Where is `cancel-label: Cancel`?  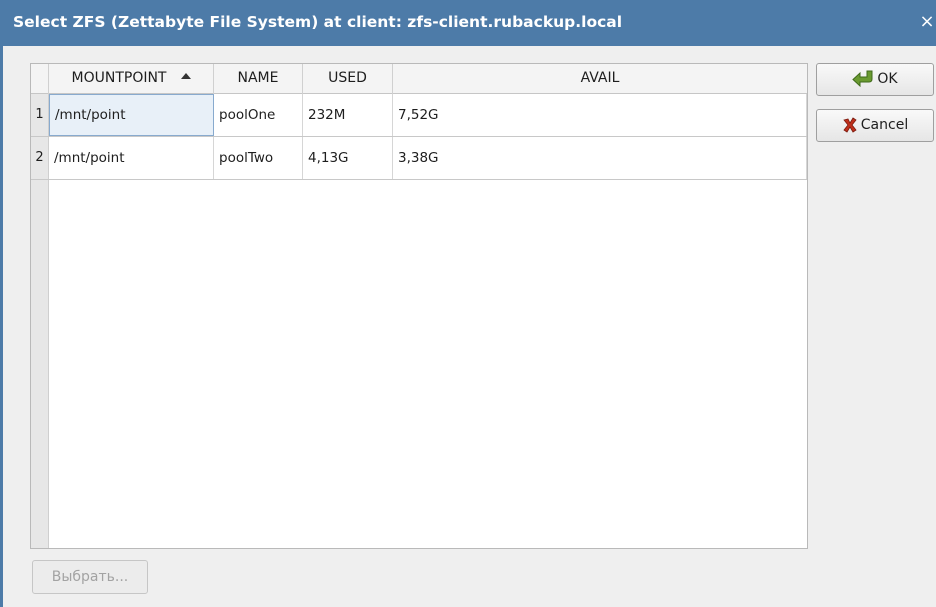
cancel-label: Cancel is located at coordinates (884, 125).